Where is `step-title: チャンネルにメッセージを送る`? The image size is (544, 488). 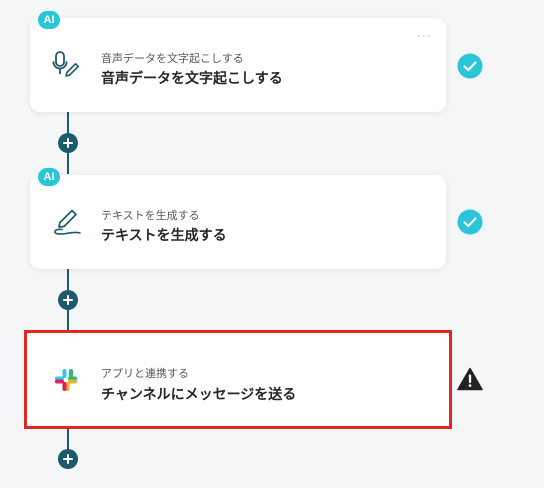
step-title: チャンネルにメッセージを送る is located at coordinates (199, 395).